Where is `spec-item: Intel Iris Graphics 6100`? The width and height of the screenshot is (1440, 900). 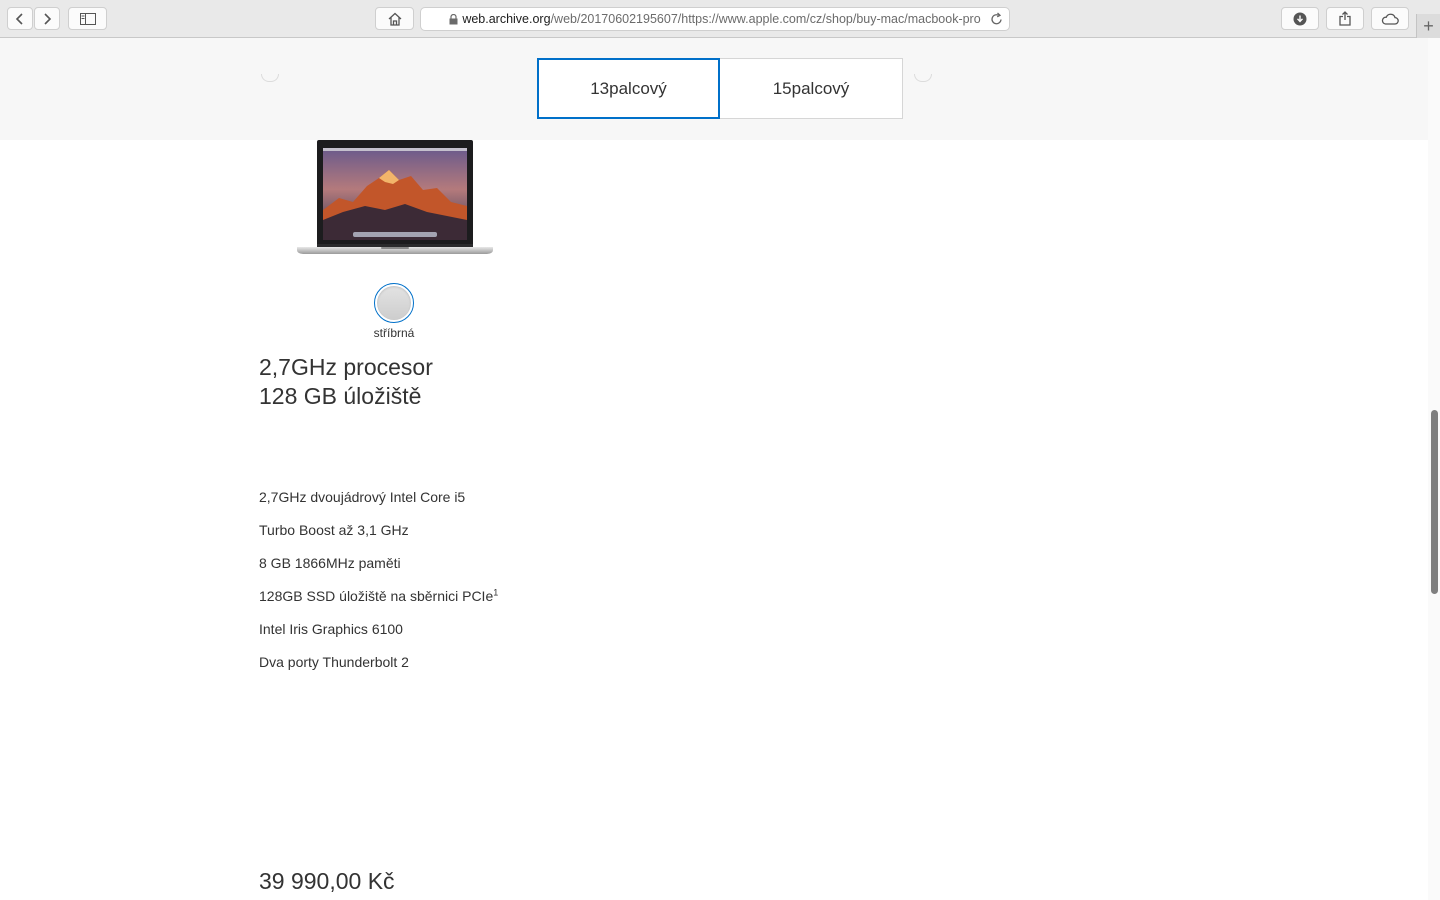 spec-item: Intel Iris Graphics 6100 is located at coordinates (378, 637).